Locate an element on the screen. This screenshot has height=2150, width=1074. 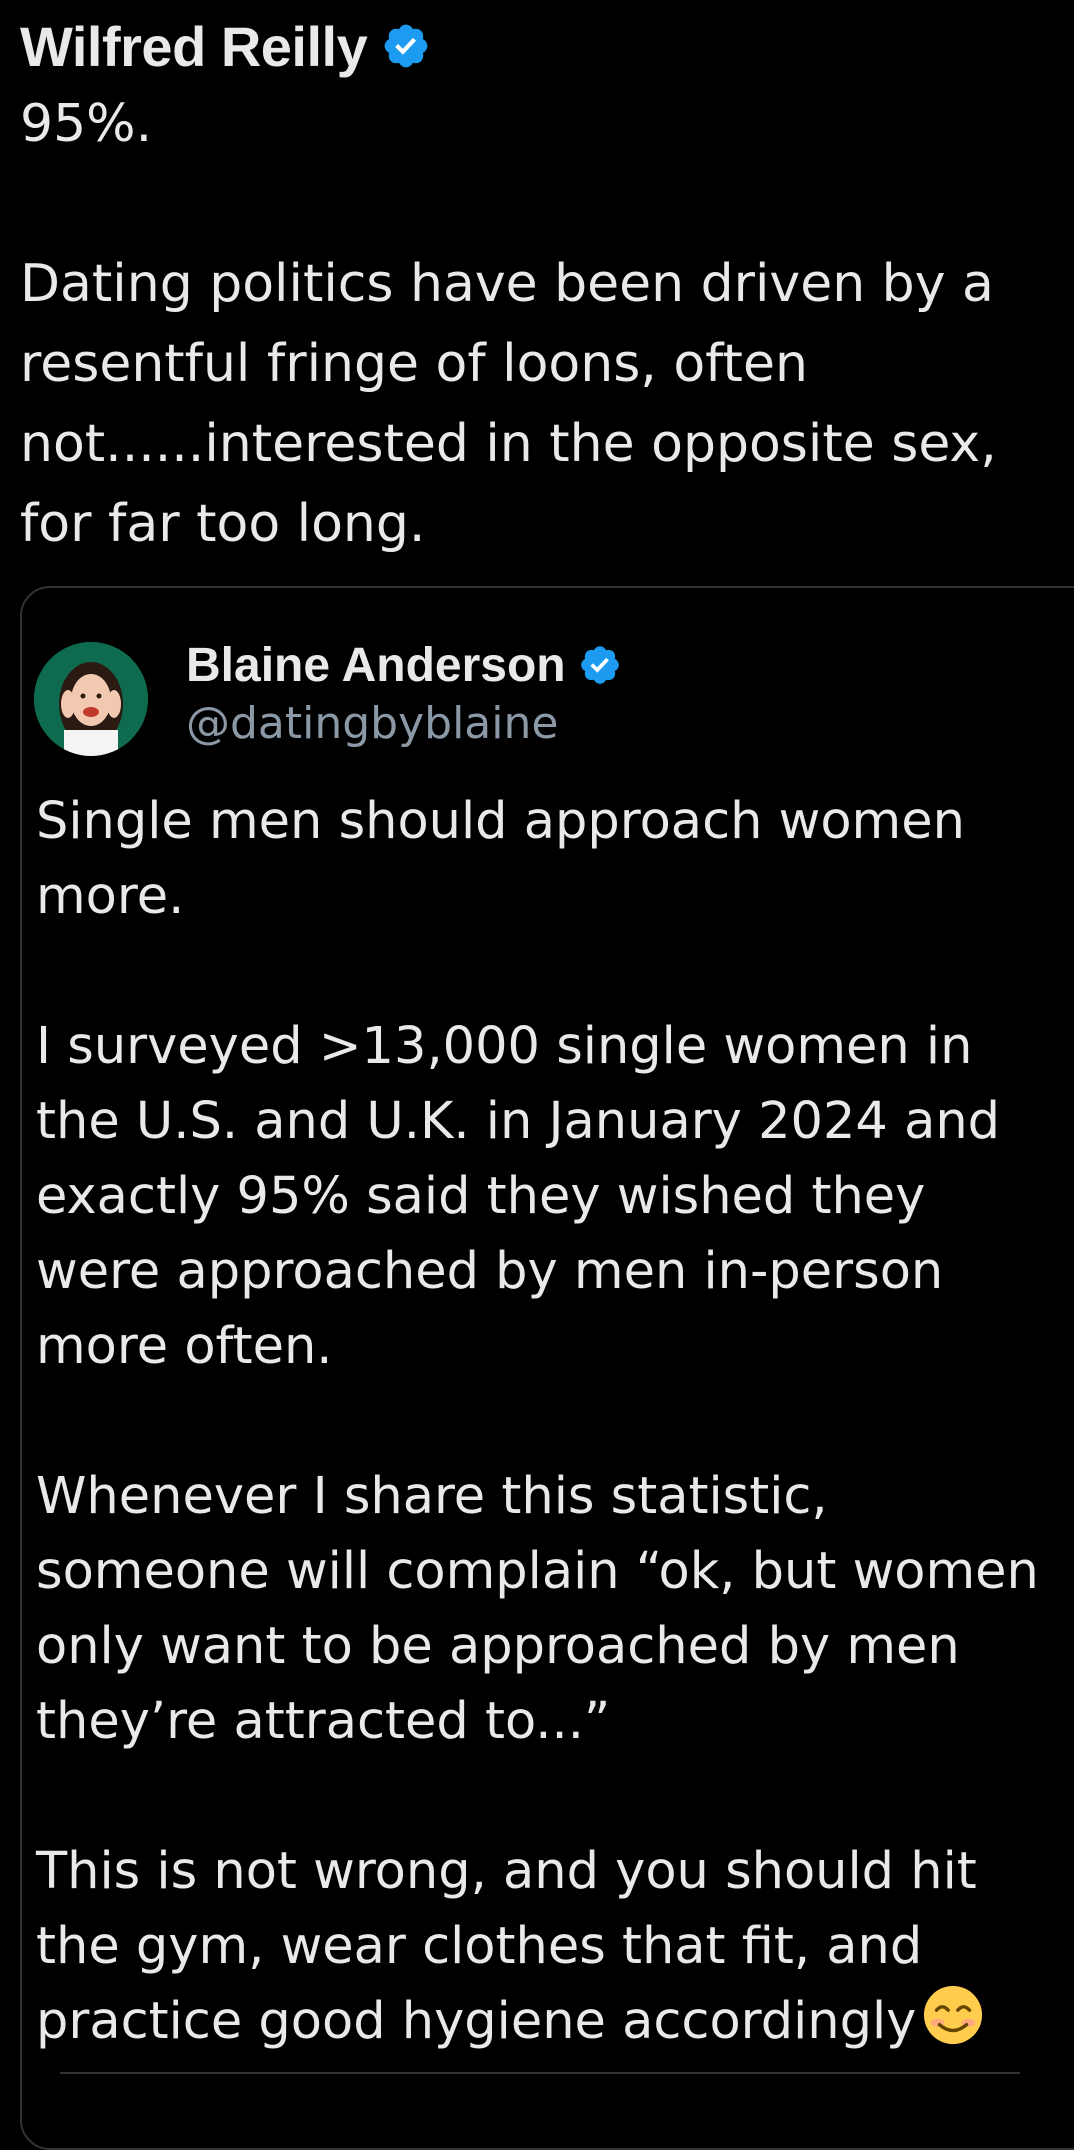
quoted-author-name: Blaine Anderson is located at coordinates (376, 665).